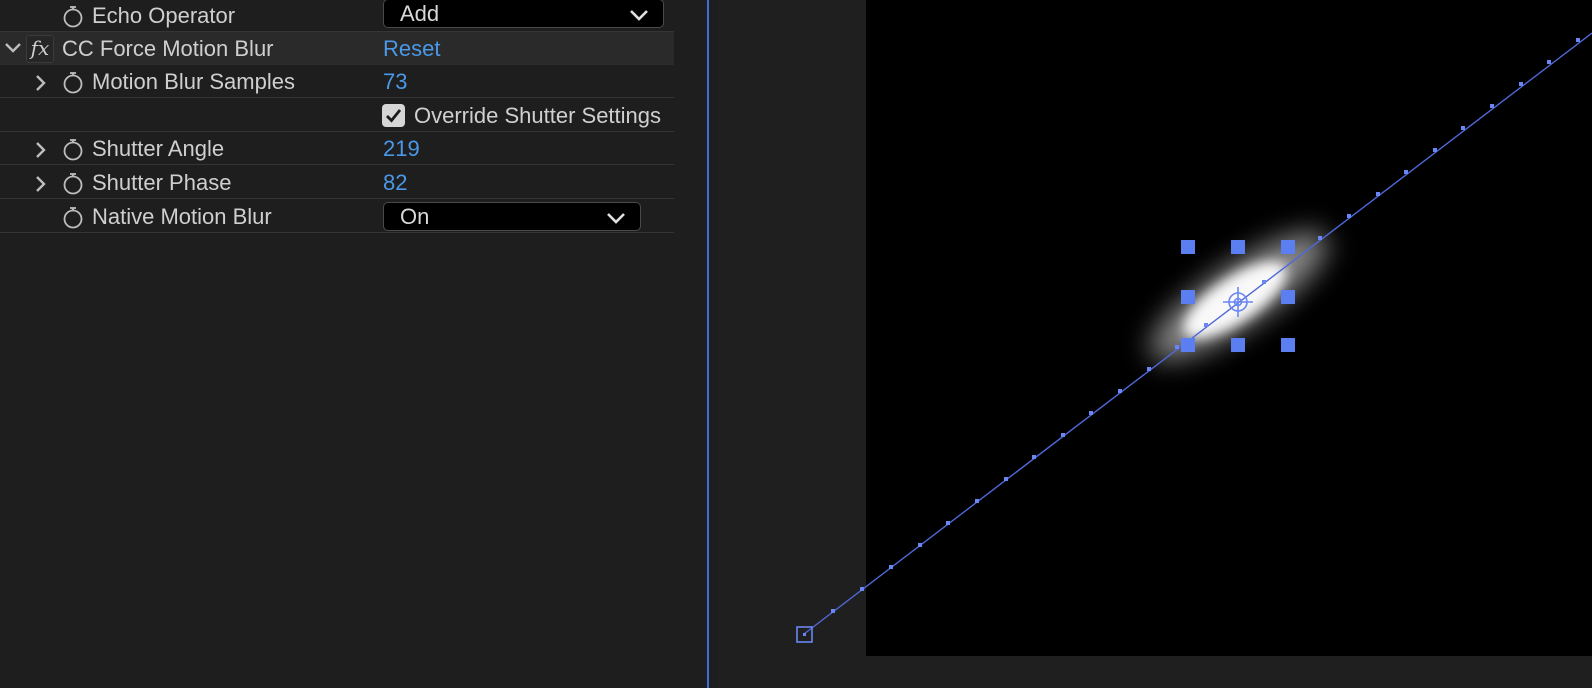 This screenshot has height=688, width=1592. I want to click on property-row-echo-operator: Echo Operator Add, so click(337, 16).